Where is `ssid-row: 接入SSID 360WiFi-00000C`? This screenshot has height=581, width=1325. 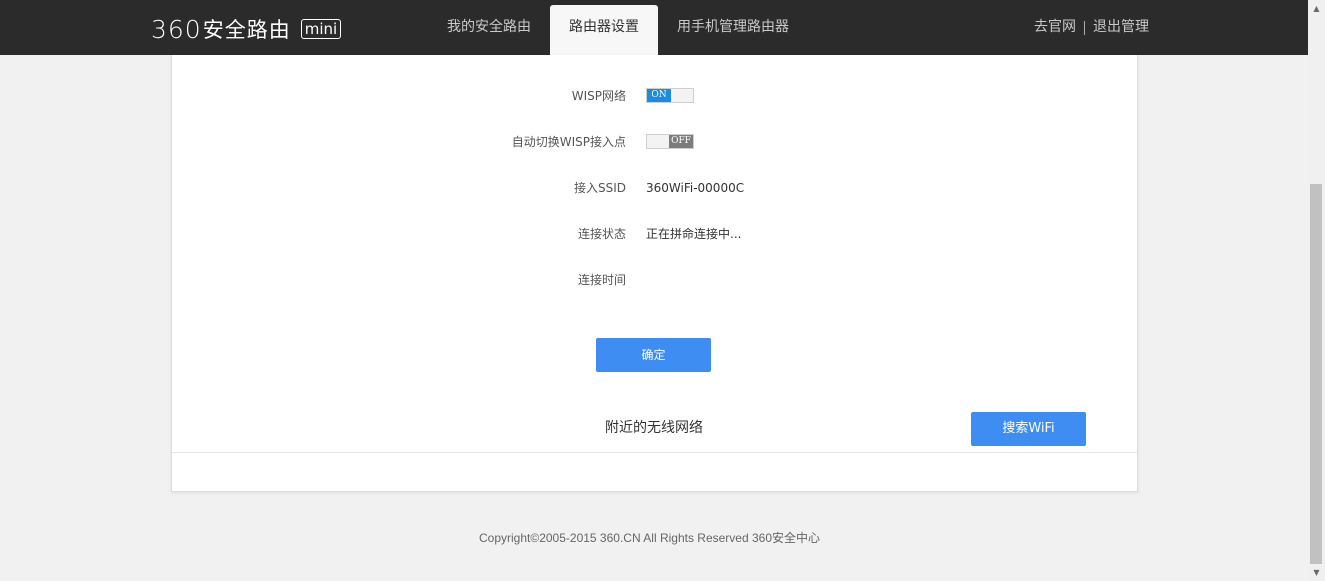 ssid-row: 接入SSID 360WiFi-00000C is located at coordinates (654, 188).